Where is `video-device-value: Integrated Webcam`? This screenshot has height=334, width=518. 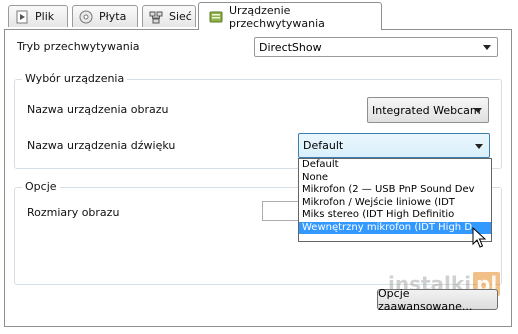
video-device-value: Integrated Webcam is located at coordinates (426, 110).